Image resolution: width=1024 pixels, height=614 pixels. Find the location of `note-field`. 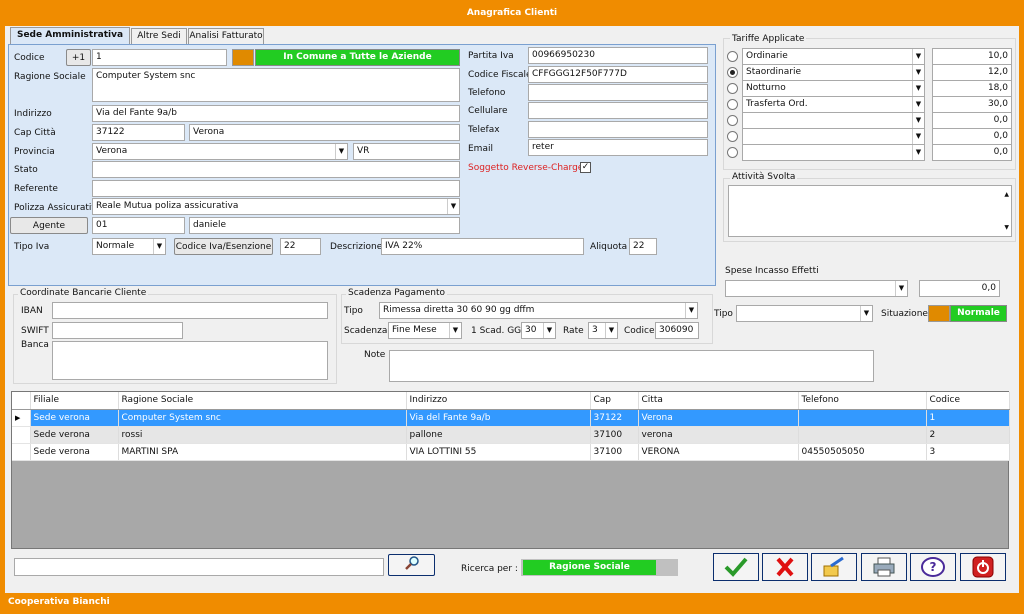

note-field is located at coordinates (631, 366).